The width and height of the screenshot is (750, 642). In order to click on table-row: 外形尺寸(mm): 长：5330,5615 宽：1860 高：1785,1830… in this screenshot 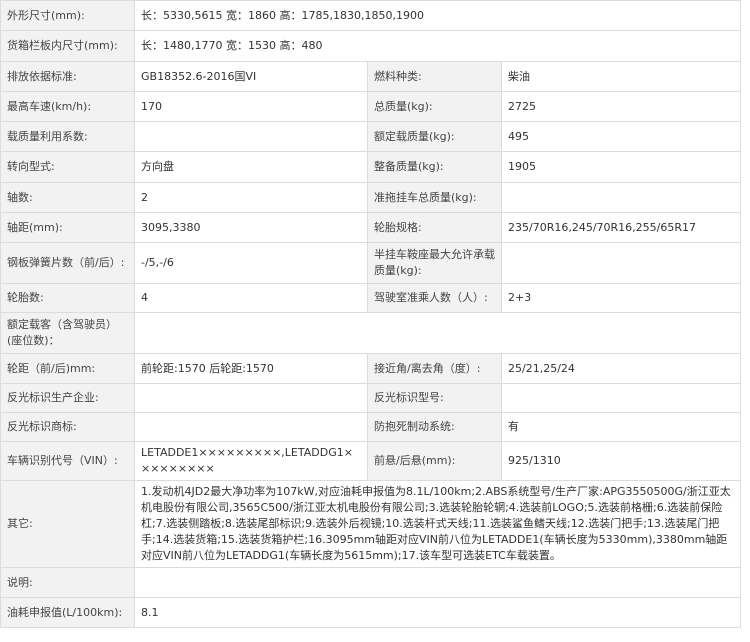, I will do `click(371, 15)`.